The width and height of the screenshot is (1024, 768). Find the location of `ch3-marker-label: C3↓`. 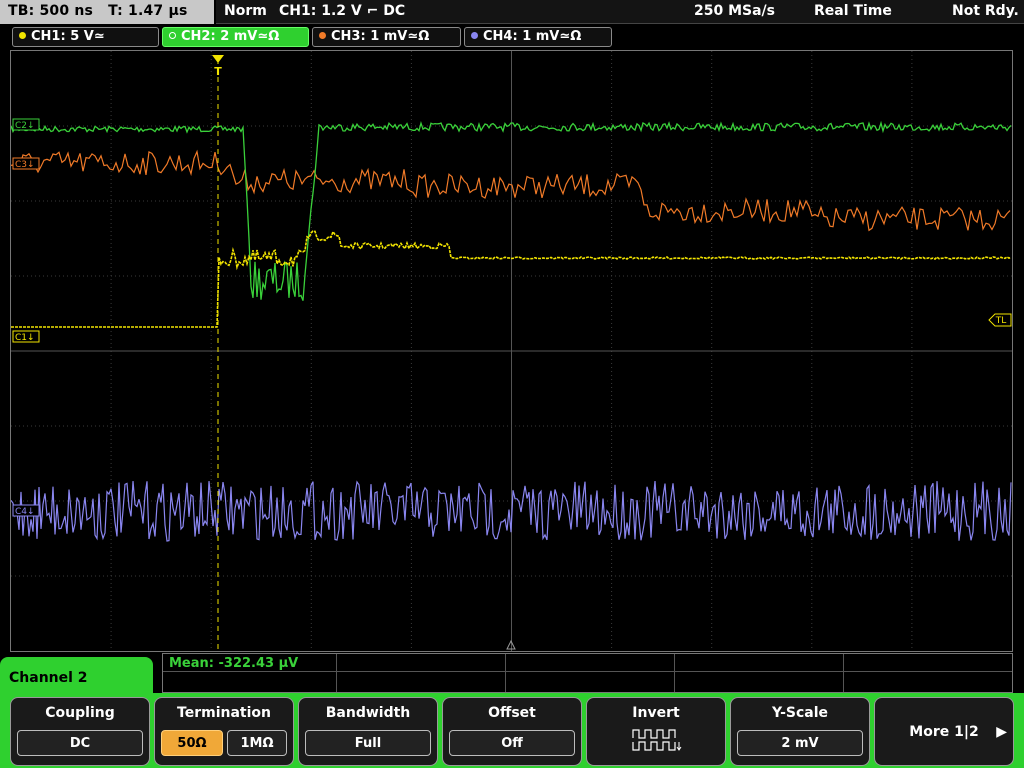

ch3-marker-label: C3↓ is located at coordinates (25, 165).